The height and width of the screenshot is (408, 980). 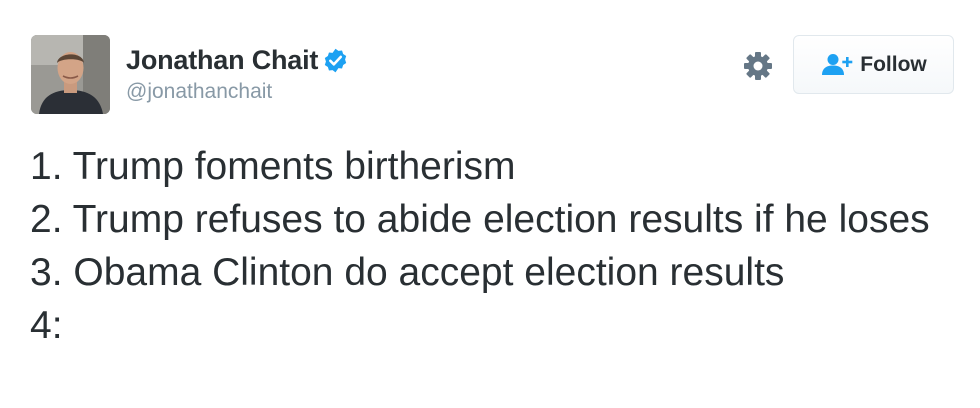 What do you see at coordinates (237, 92) in the screenshot?
I see `user-handle: @jonathanchait` at bounding box center [237, 92].